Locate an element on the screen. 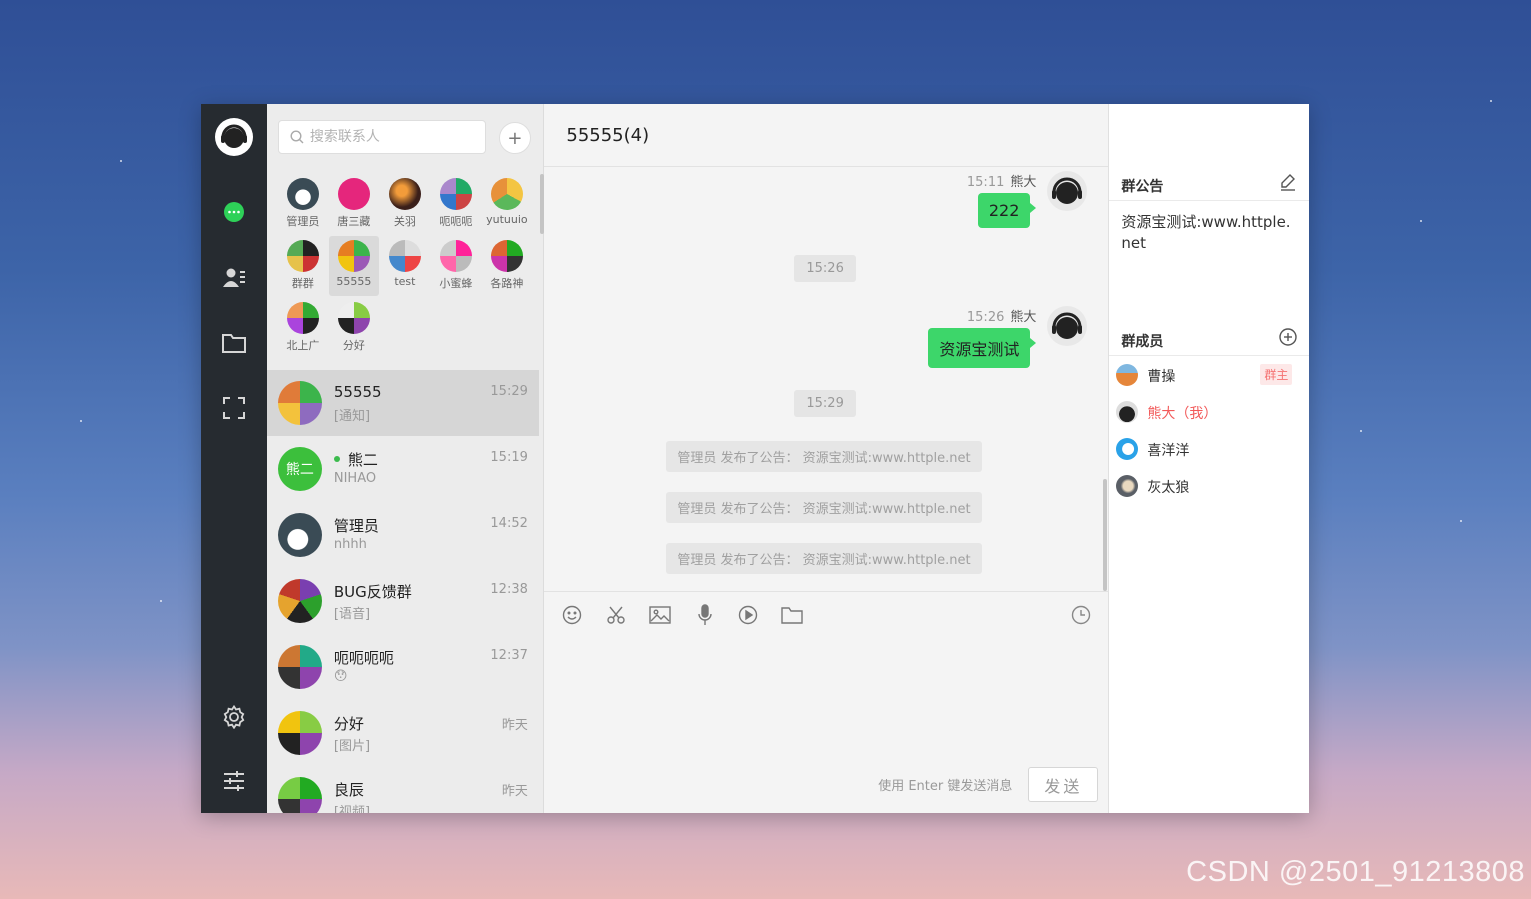 The height and width of the screenshot is (899, 1531). group-item: 分好 is located at coordinates (354, 328).